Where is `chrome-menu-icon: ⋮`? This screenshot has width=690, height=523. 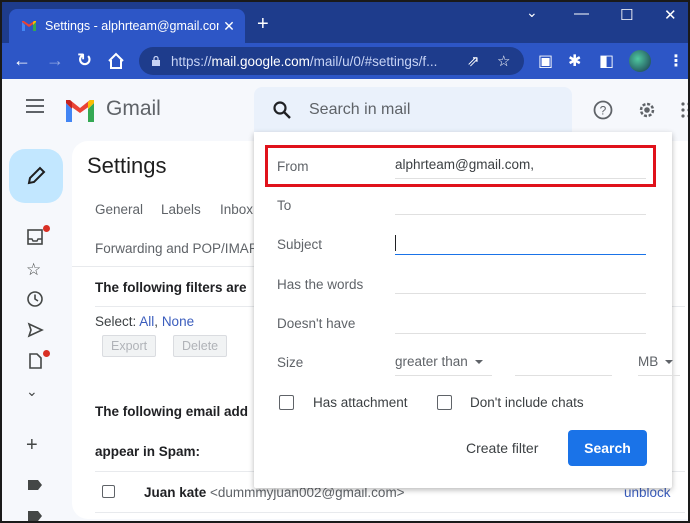 chrome-menu-icon: ⋮ is located at coordinates (676, 61).